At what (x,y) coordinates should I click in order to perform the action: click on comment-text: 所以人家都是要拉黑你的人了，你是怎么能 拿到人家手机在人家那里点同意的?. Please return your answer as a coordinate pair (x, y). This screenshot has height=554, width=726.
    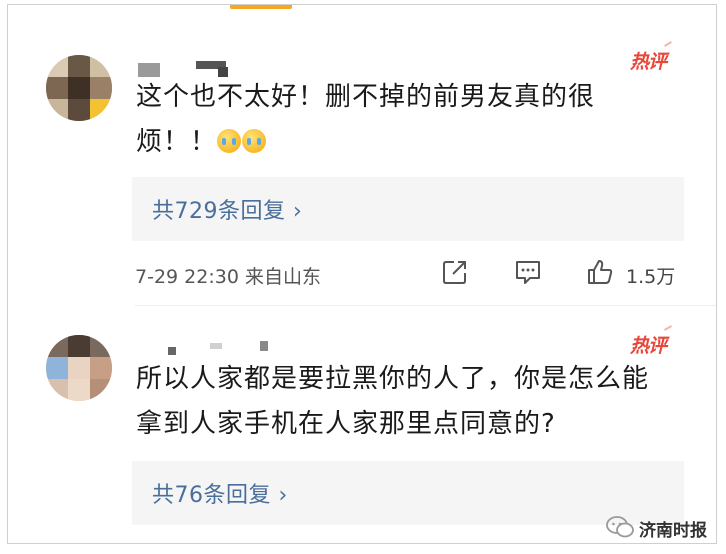
    Looking at the image, I should click on (393, 401).